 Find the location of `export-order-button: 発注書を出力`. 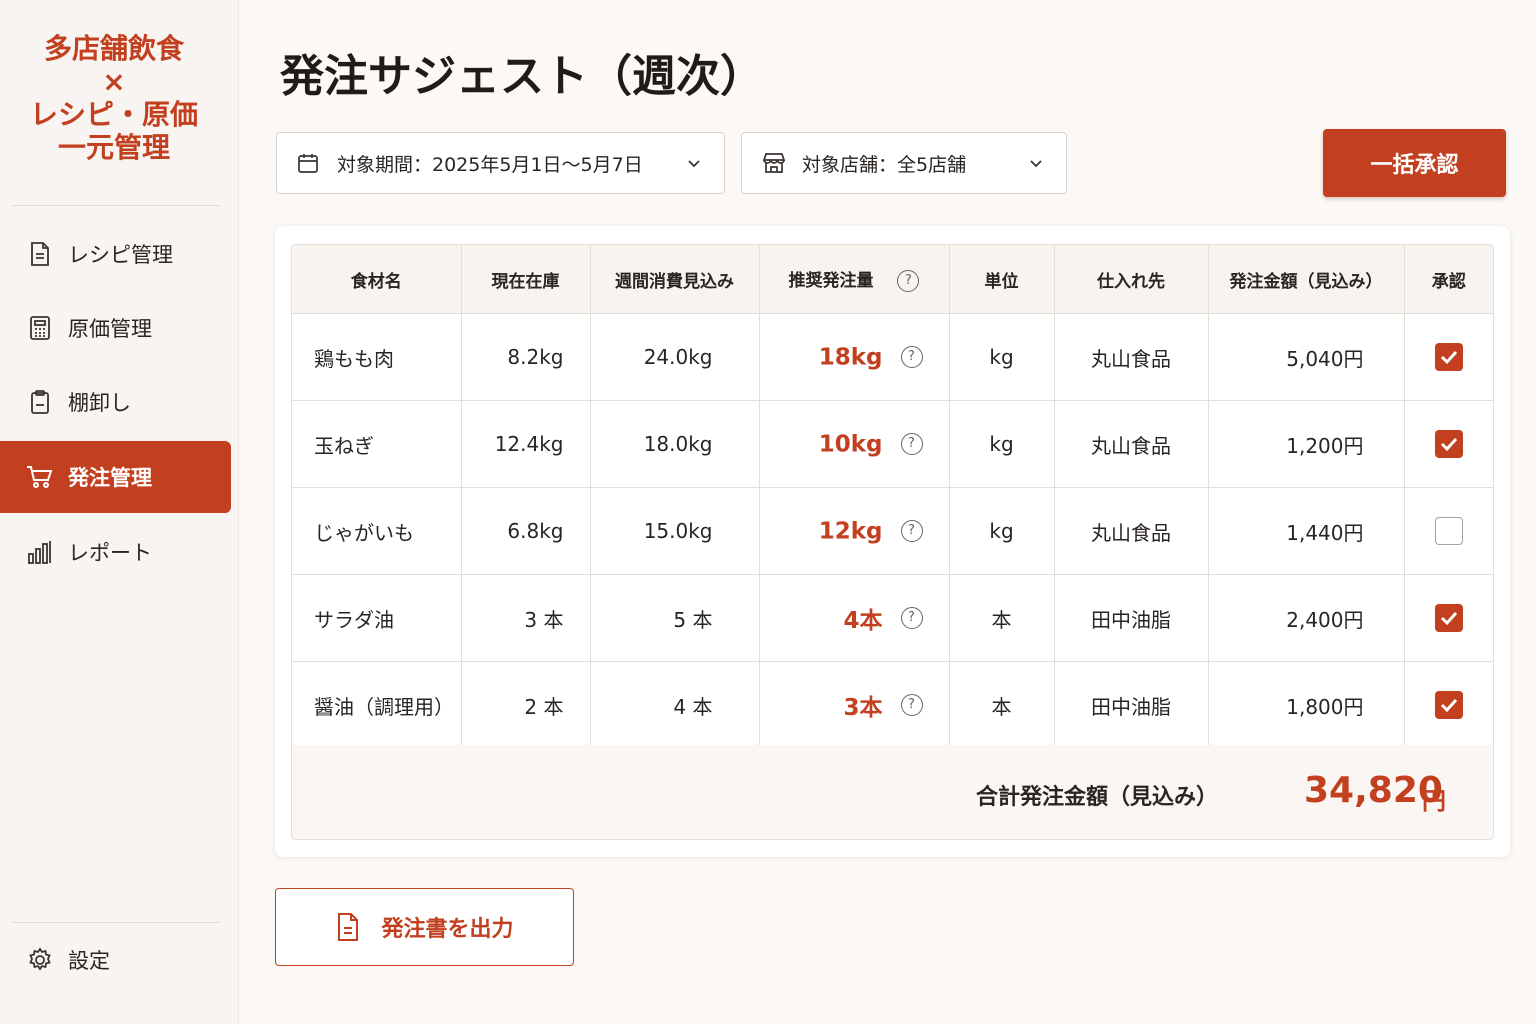

export-order-button: 発注書を出力 is located at coordinates (424, 927).